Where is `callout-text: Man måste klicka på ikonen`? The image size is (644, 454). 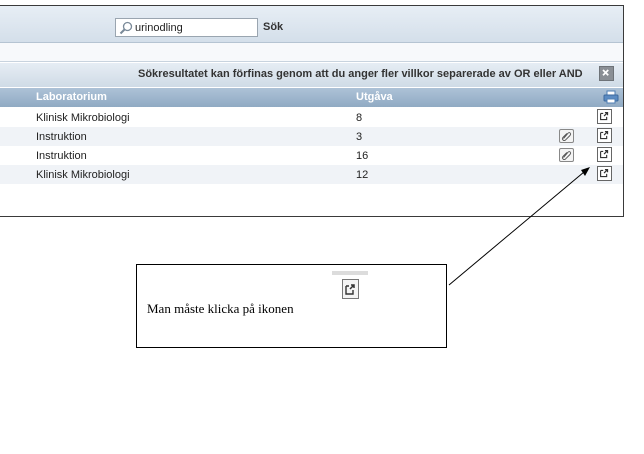 callout-text: Man måste klicka på ikonen is located at coordinates (220, 308).